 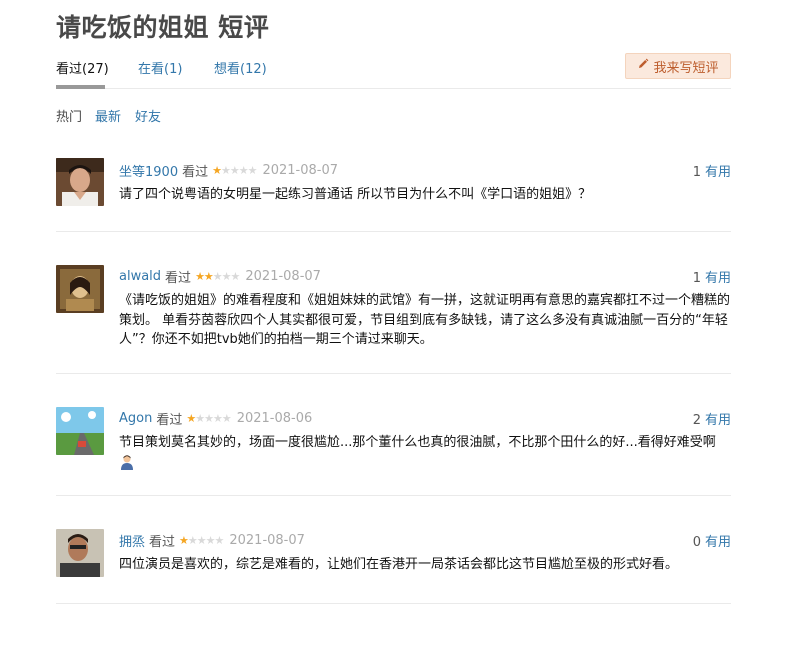 I want to click on tab-want-to-watch: 想看(12), so click(x=240, y=67).